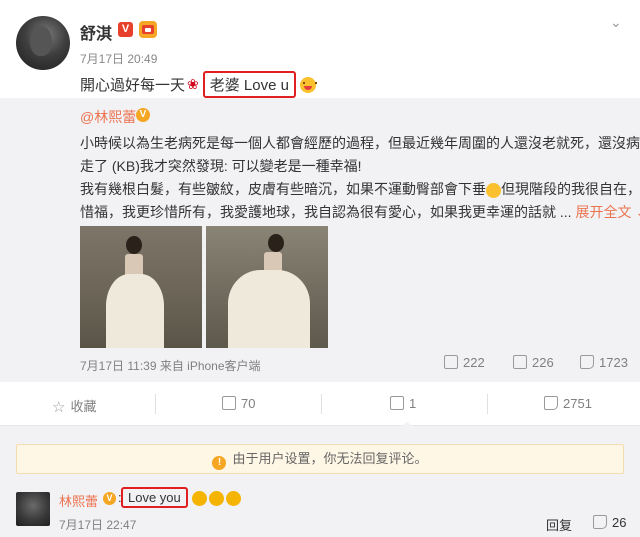 This screenshot has width=640, height=537. I want to click on comment-like-count: 26, so click(619, 522).